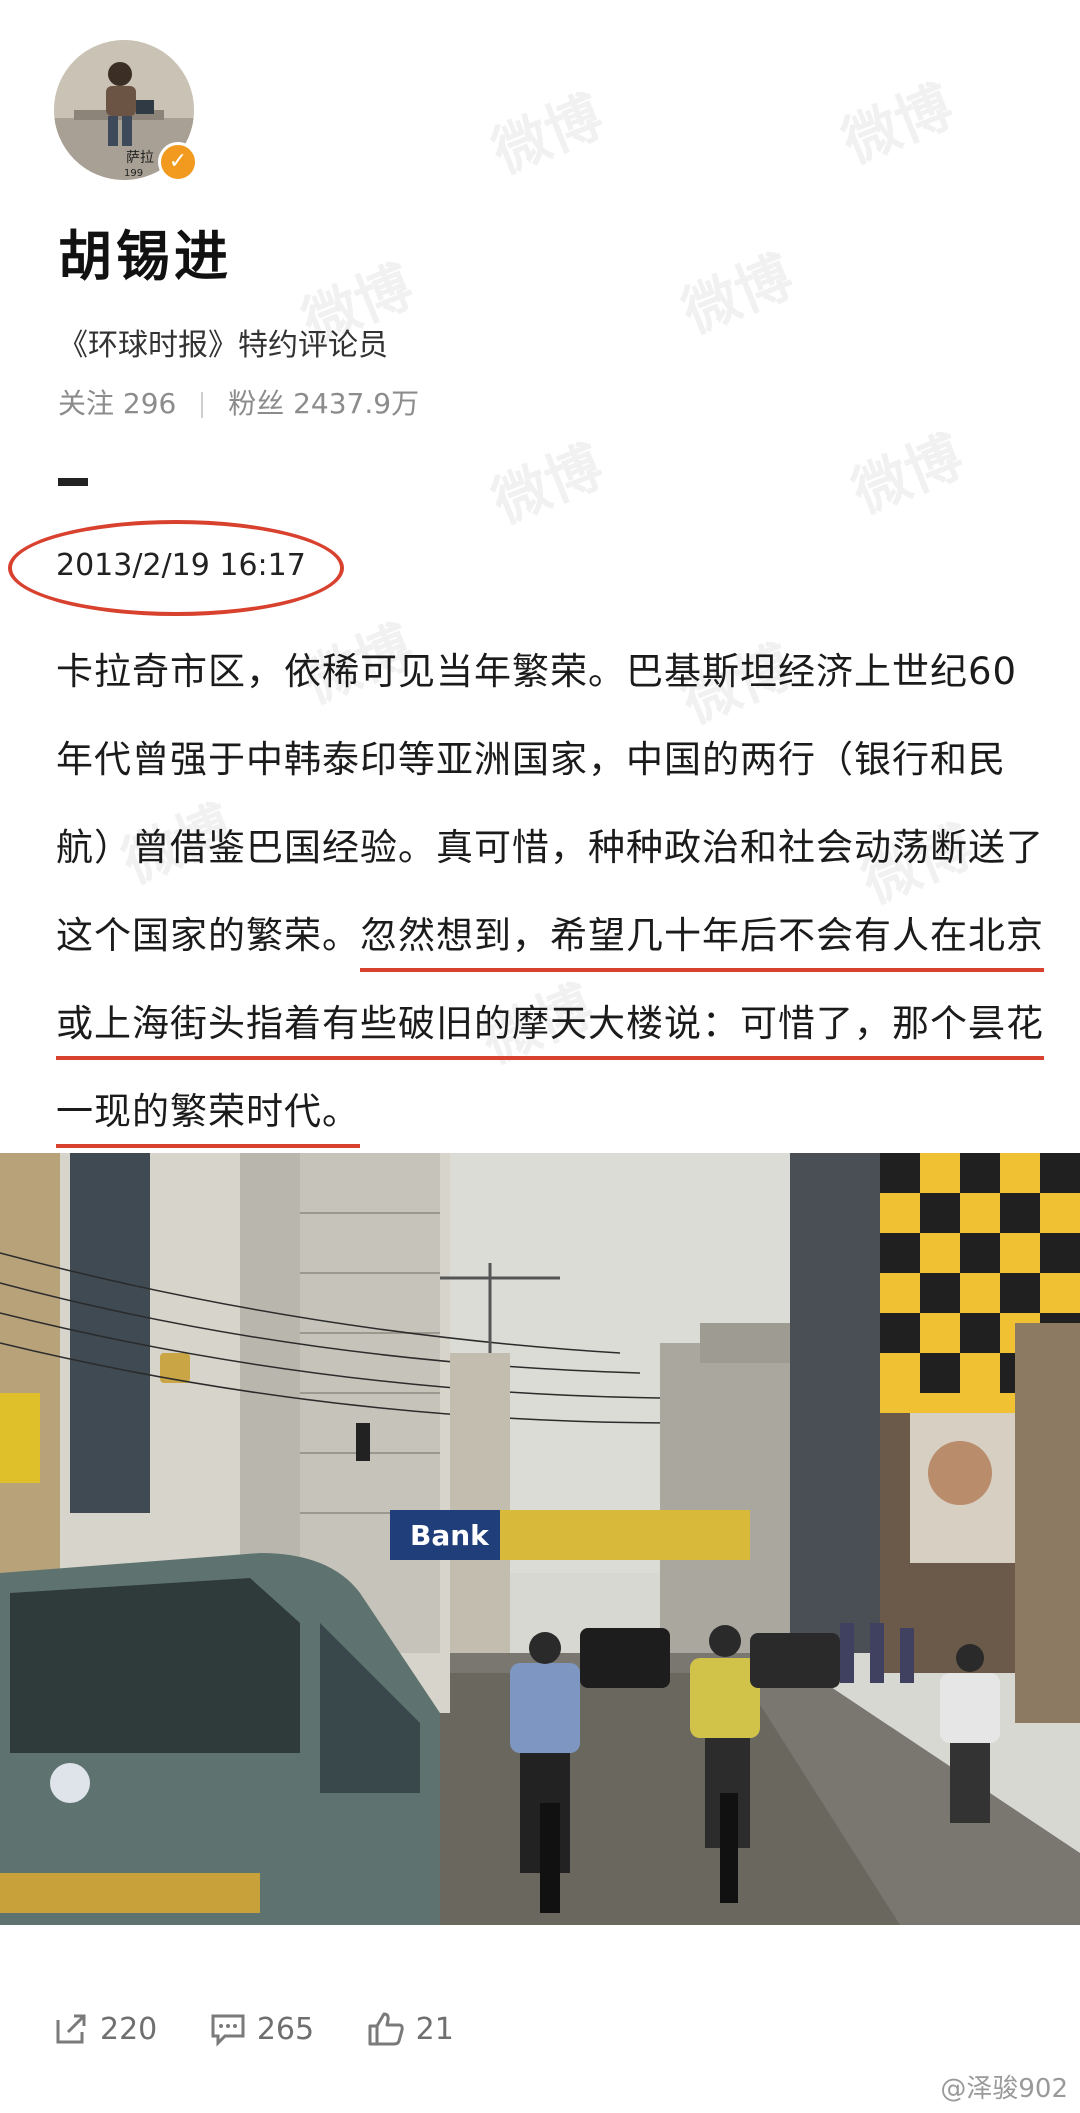 The height and width of the screenshot is (2113, 1080). Describe the element at coordinates (145, 251) in the screenshot. I see `profile-name: 胡锡进` at that location.